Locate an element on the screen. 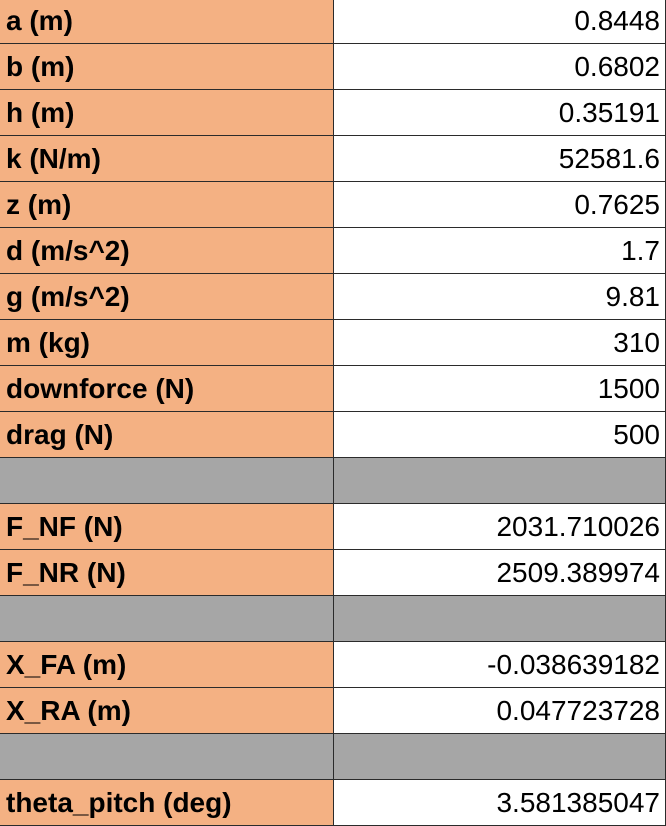 This screenshot has height=826, width=666. label-cell-b: b (m) is located at coordinates (167, 67).